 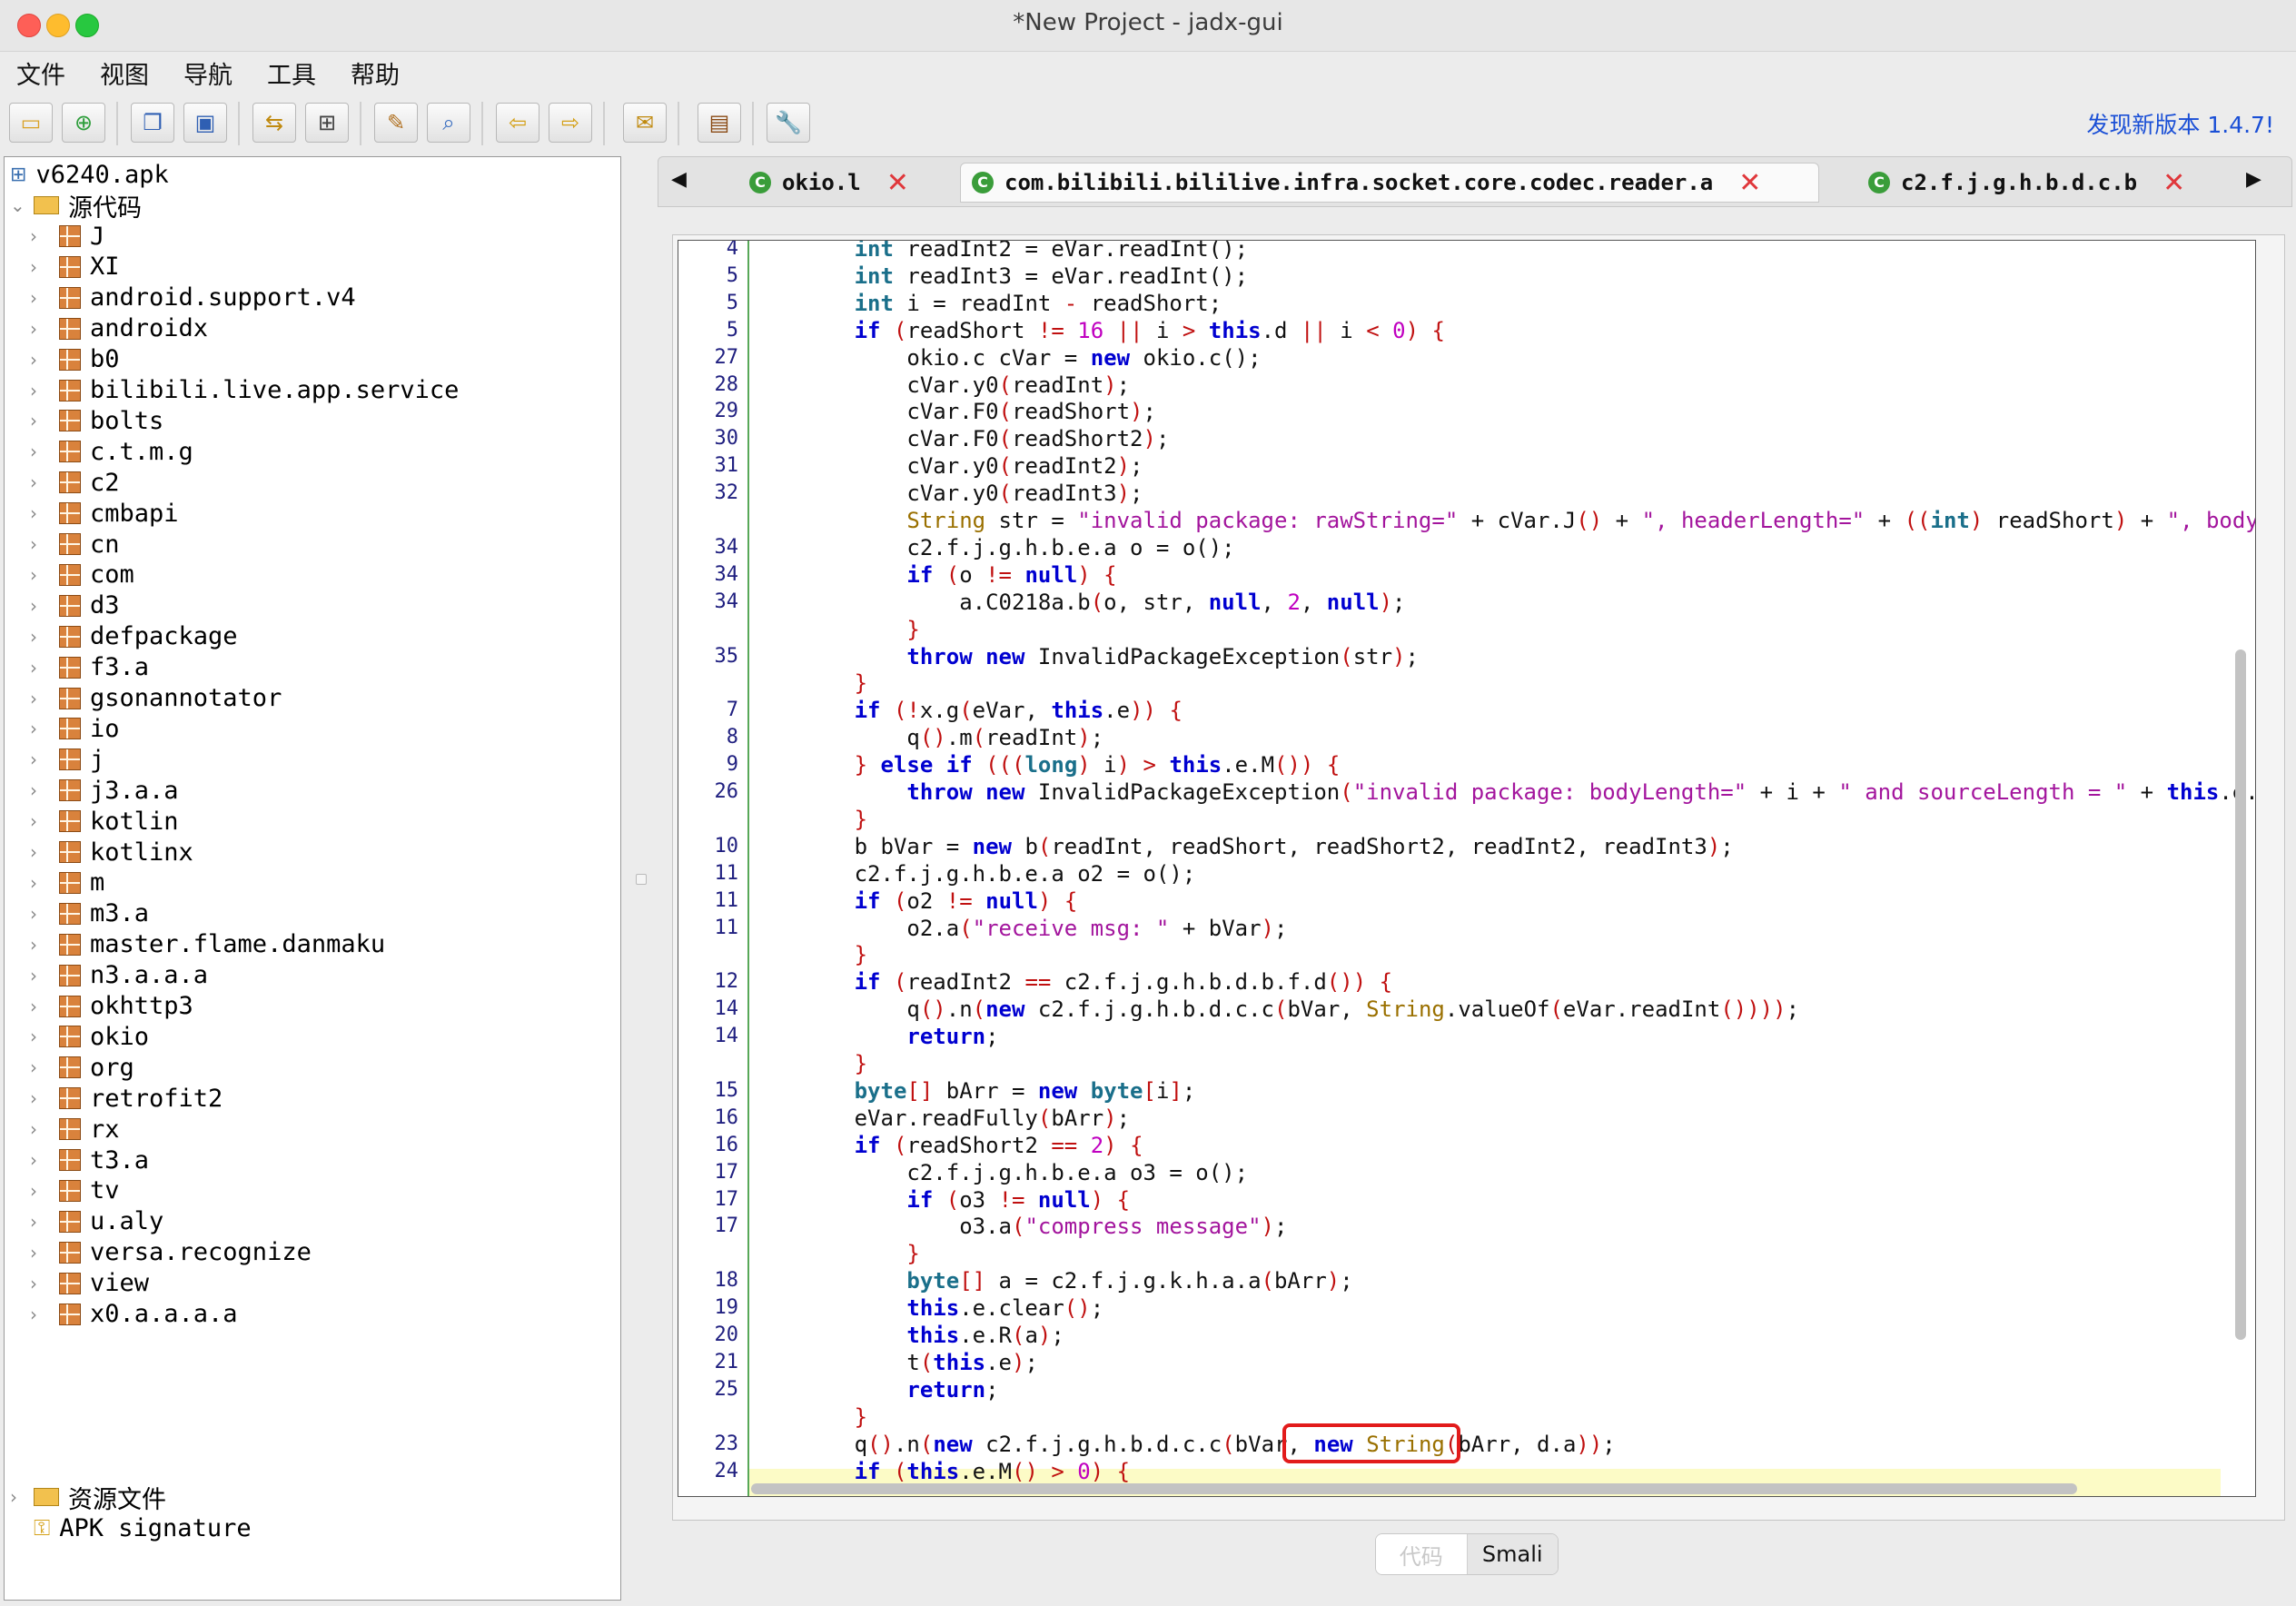 I want to click on code-line: cVar.y0(readInt3);, so click(x=946, y=493).